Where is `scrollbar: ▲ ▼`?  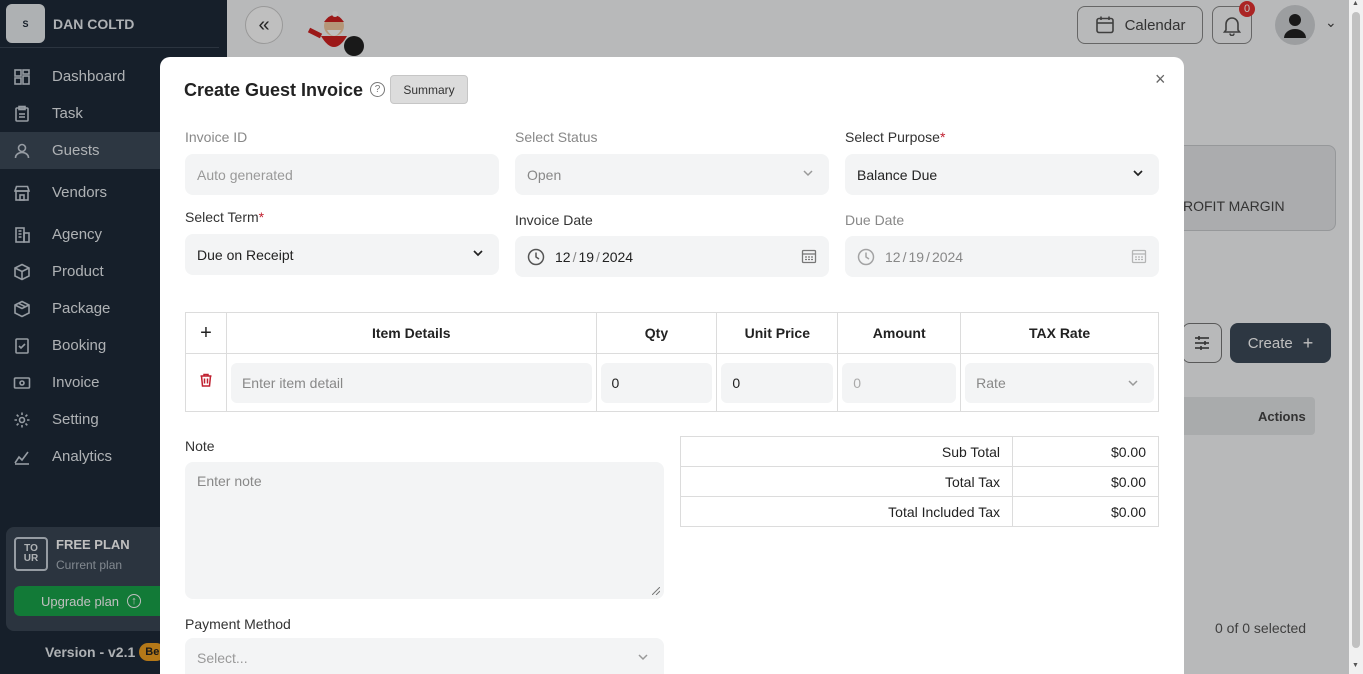 scrollbar: ▲ ▼ is located at coordinates (1356, 337).